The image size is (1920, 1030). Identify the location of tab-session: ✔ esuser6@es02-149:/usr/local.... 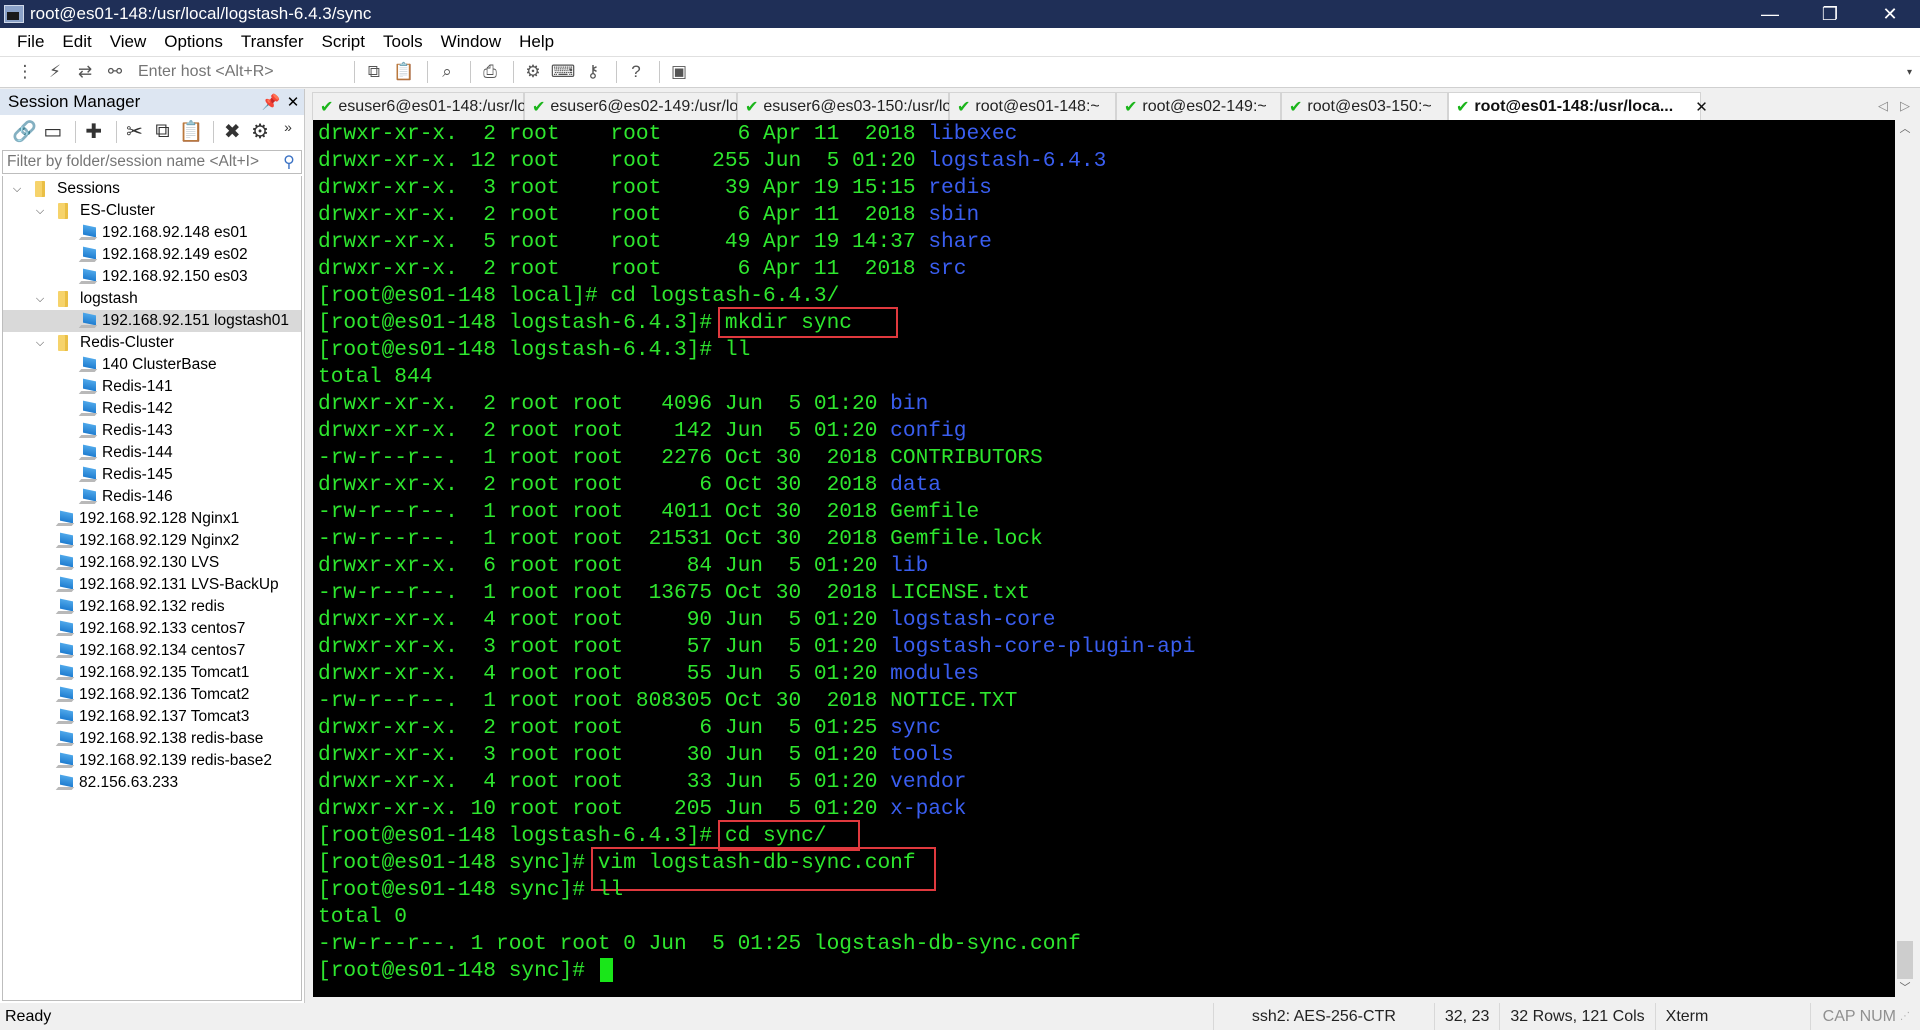
(648, 106).